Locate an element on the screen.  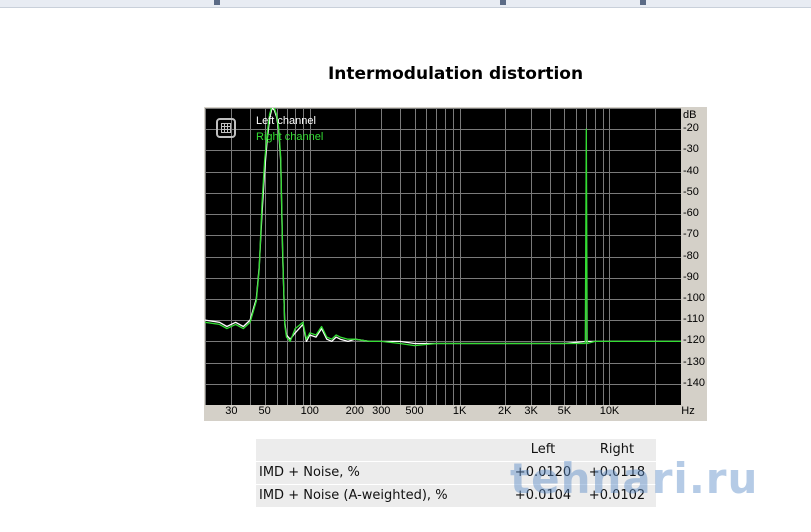
y-tick-label: -20 is located at coordinates (691, 128).